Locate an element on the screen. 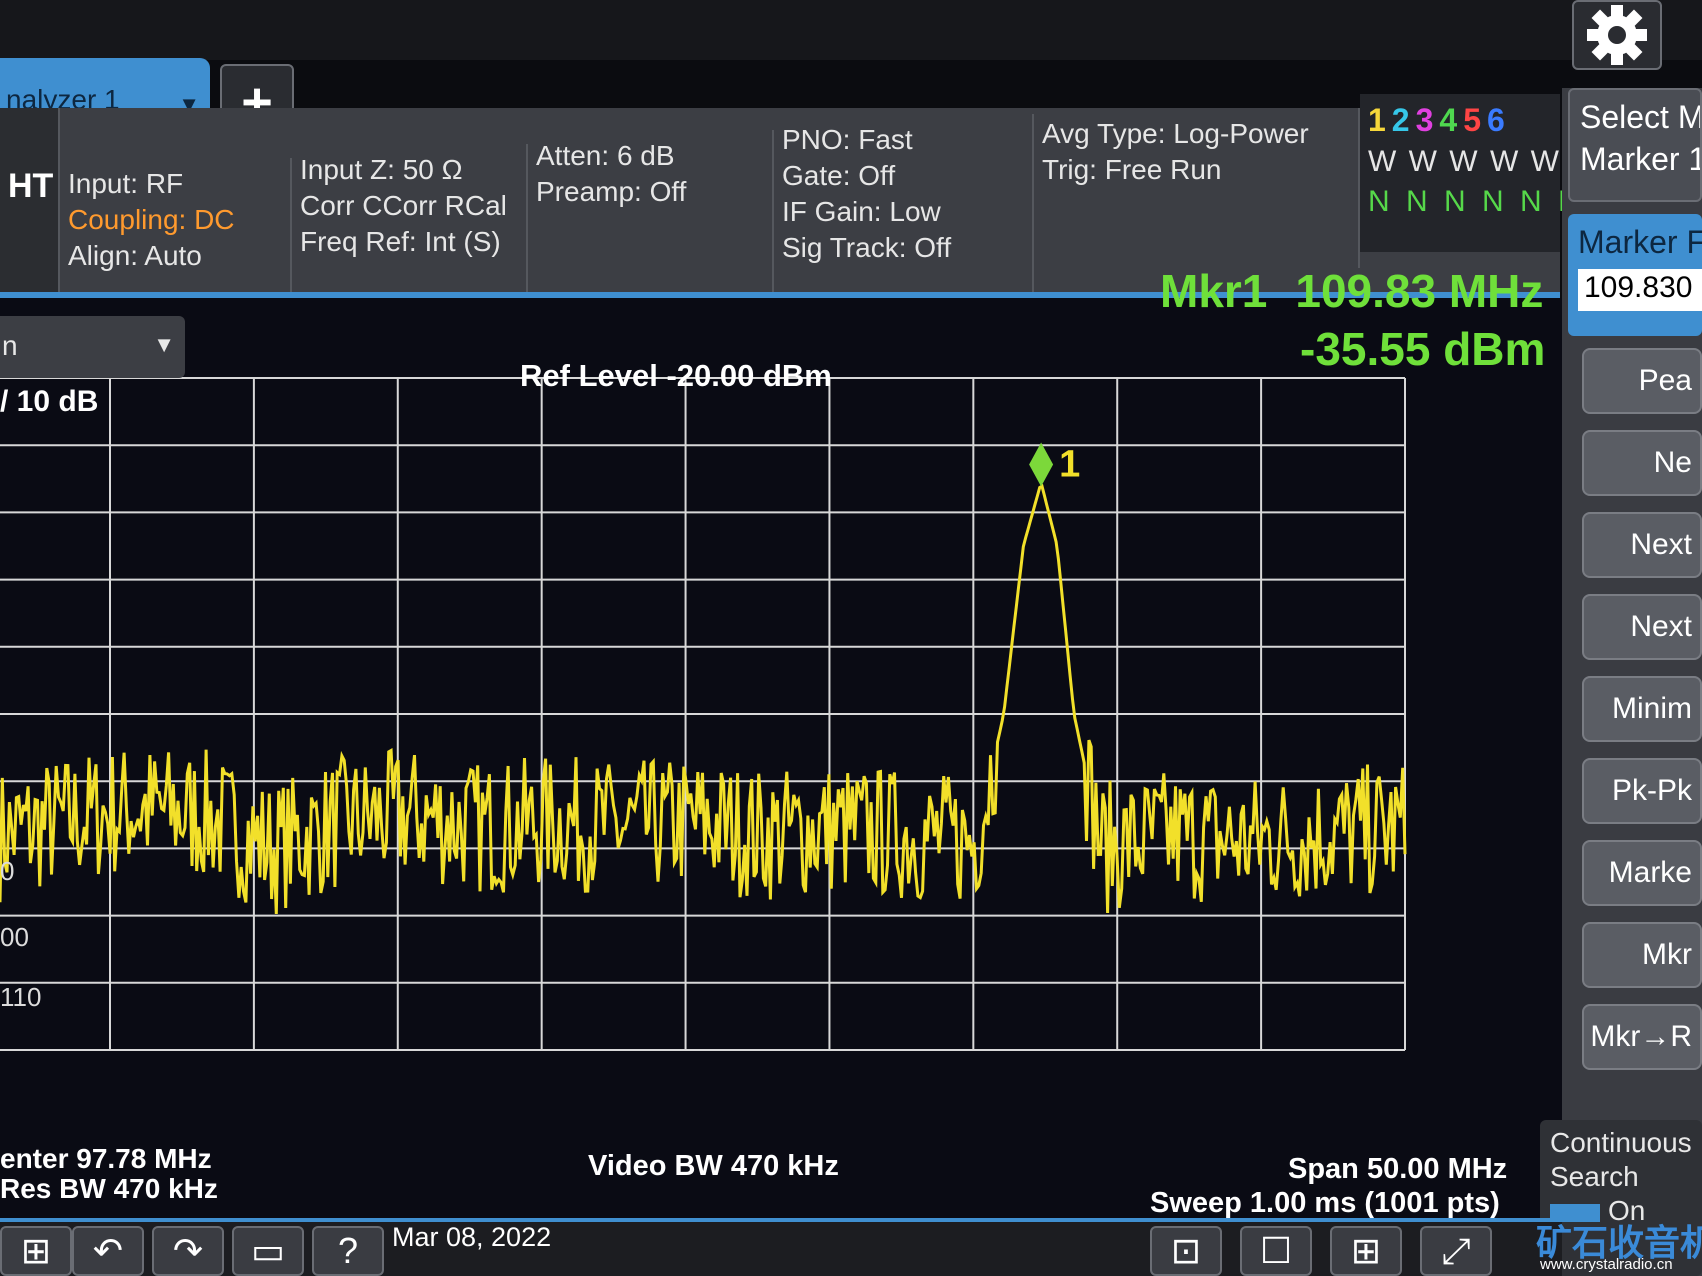 This screenshot has height=1276, width=1702. averaging-settings-panel: Avg Type: Log-Power Trig: Free Run is located at coordinates (1197, 188).